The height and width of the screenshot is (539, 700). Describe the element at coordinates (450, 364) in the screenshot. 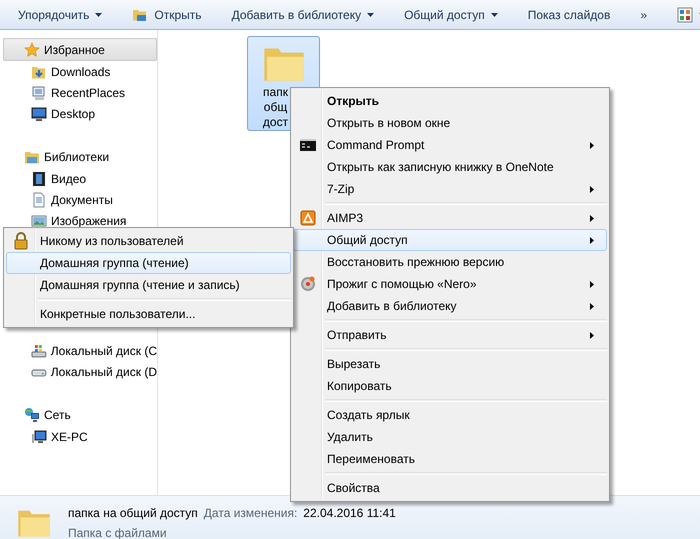

I see `menu-item: Вырезать` at that location.